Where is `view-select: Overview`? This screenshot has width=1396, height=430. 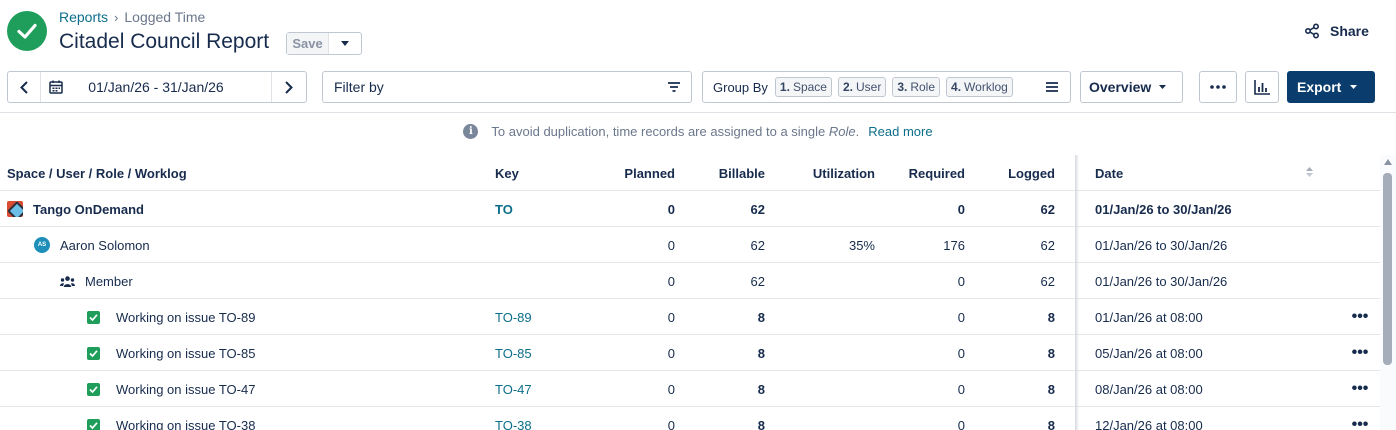
view-select: Overview is located at coordinates (1131, 87).